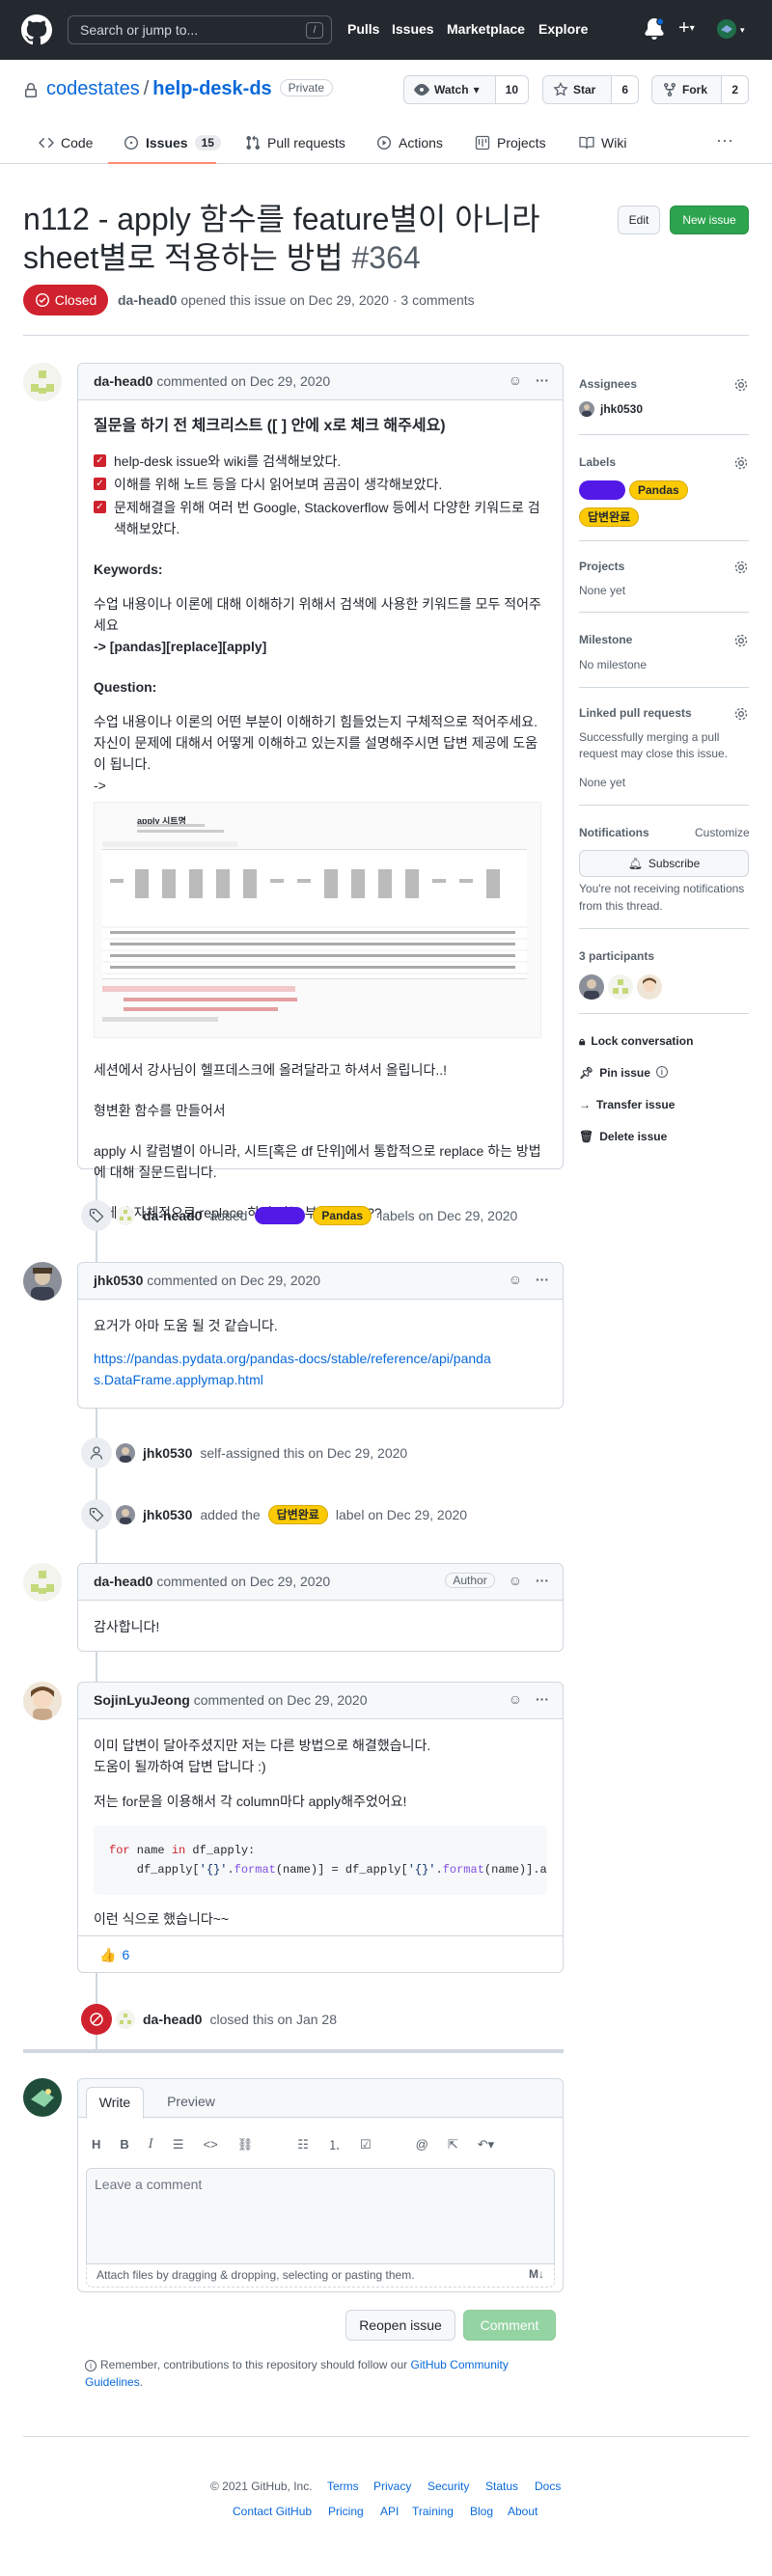 The image size is (772, 2576). Describe the element at coordinates (115, 2103) in the screenshot. I see `tab-write: Write` at that location.